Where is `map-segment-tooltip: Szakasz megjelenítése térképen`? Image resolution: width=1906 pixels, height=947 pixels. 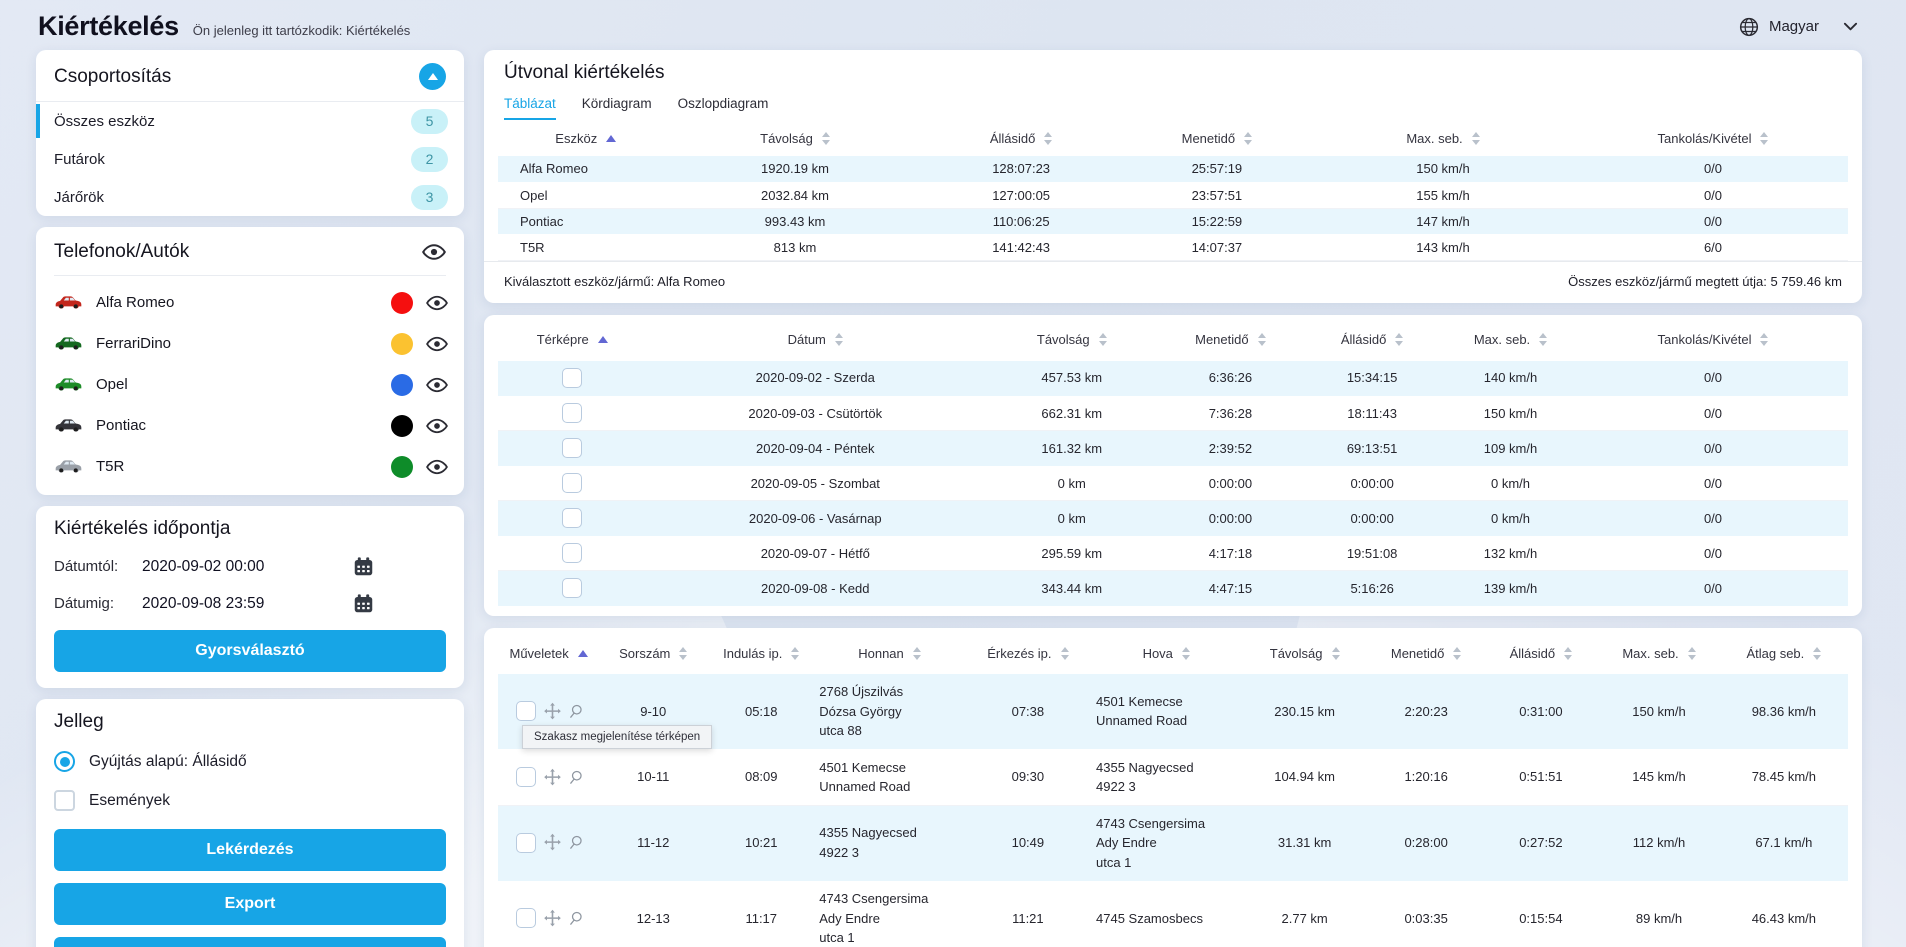
map-segment-tooltip: Szakasz megjelenítése térképen is located at coordinates (617, 737).